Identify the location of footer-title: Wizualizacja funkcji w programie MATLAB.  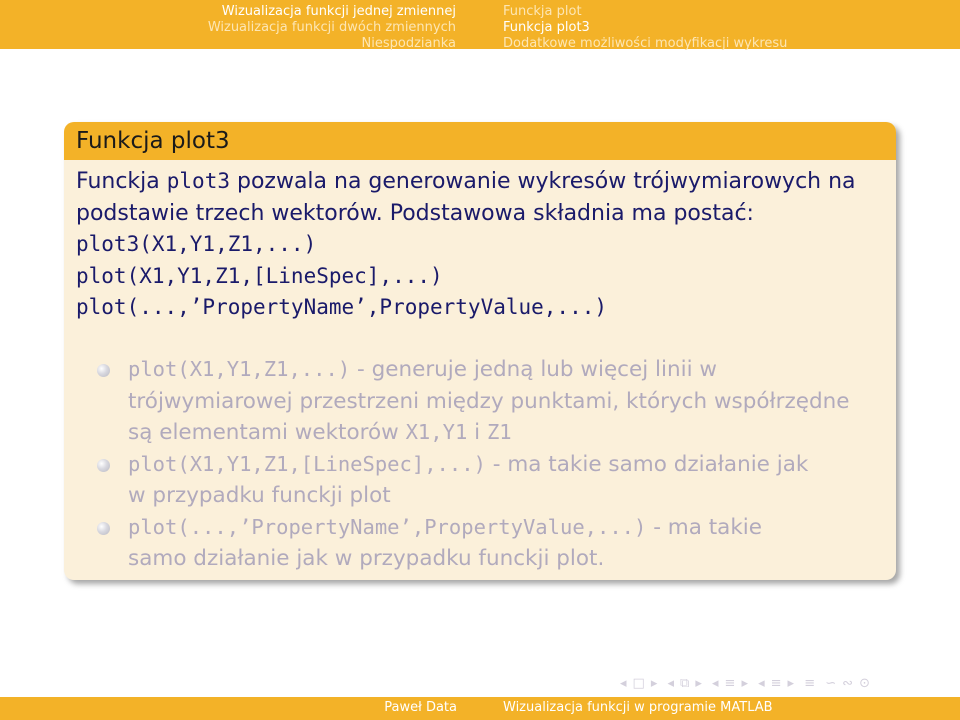
(638, 707).